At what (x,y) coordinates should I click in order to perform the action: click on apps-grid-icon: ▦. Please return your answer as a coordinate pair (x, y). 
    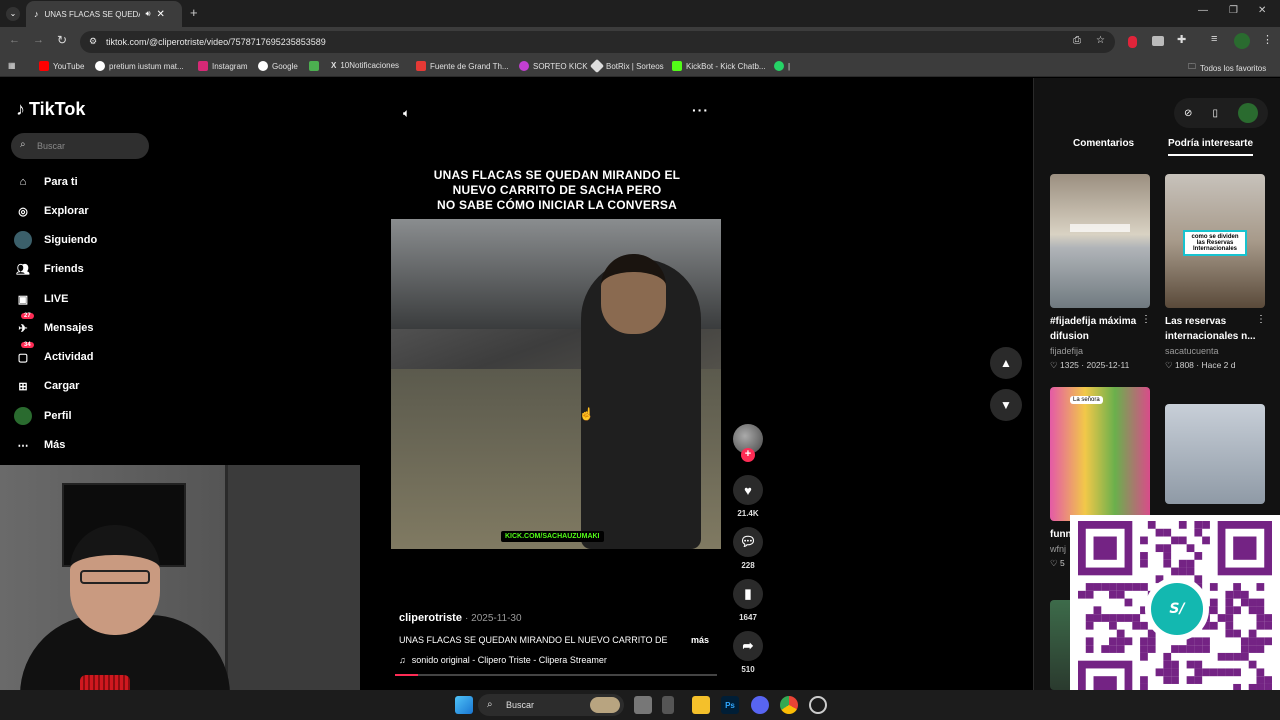
    Looking at the image, I should click on (12, 65).